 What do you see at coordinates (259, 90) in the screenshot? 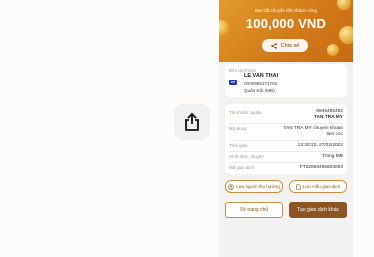
I see `recipient-bank: Quân Đội (MB)` at bounding box center [259, 90].